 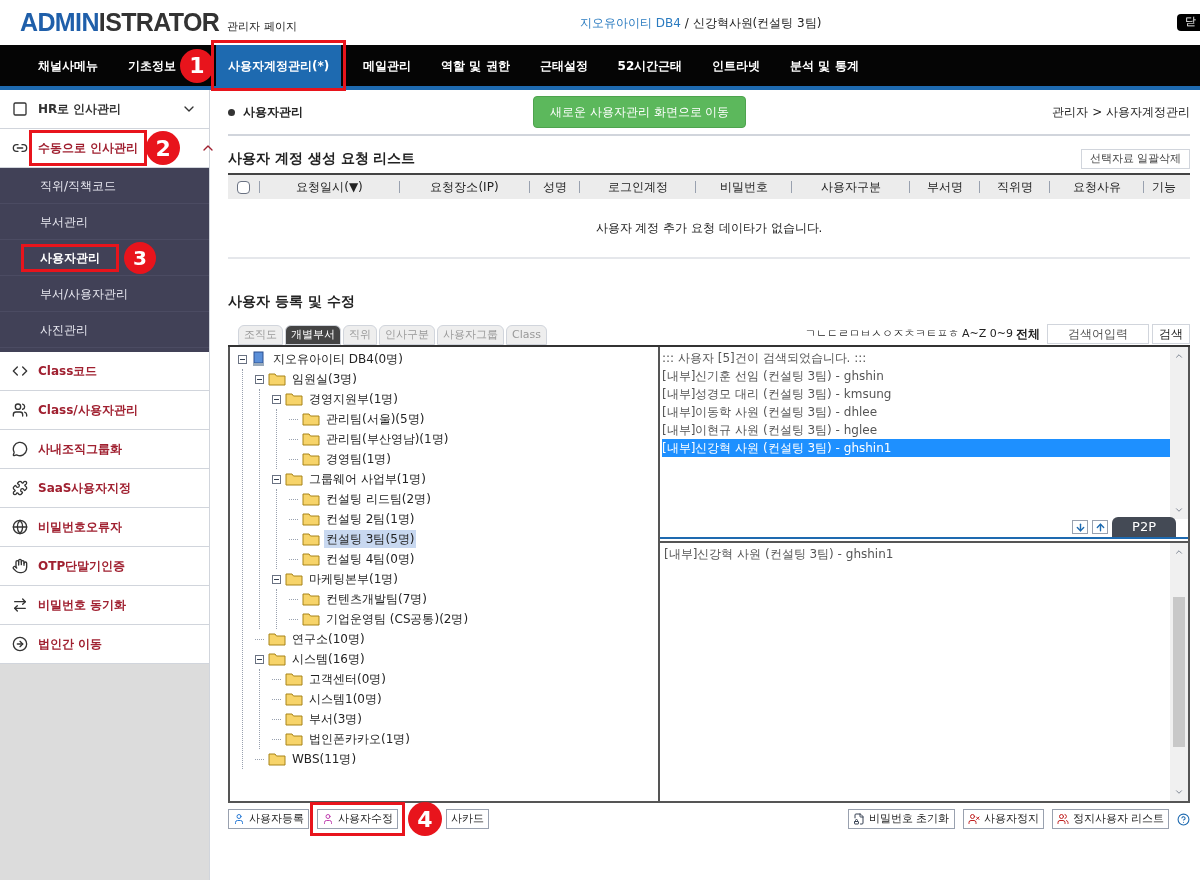 I want to click on user-option: [내부]성경모 대리 (컨설팅 3팀) - kmsung, so click(x=916, y=394).